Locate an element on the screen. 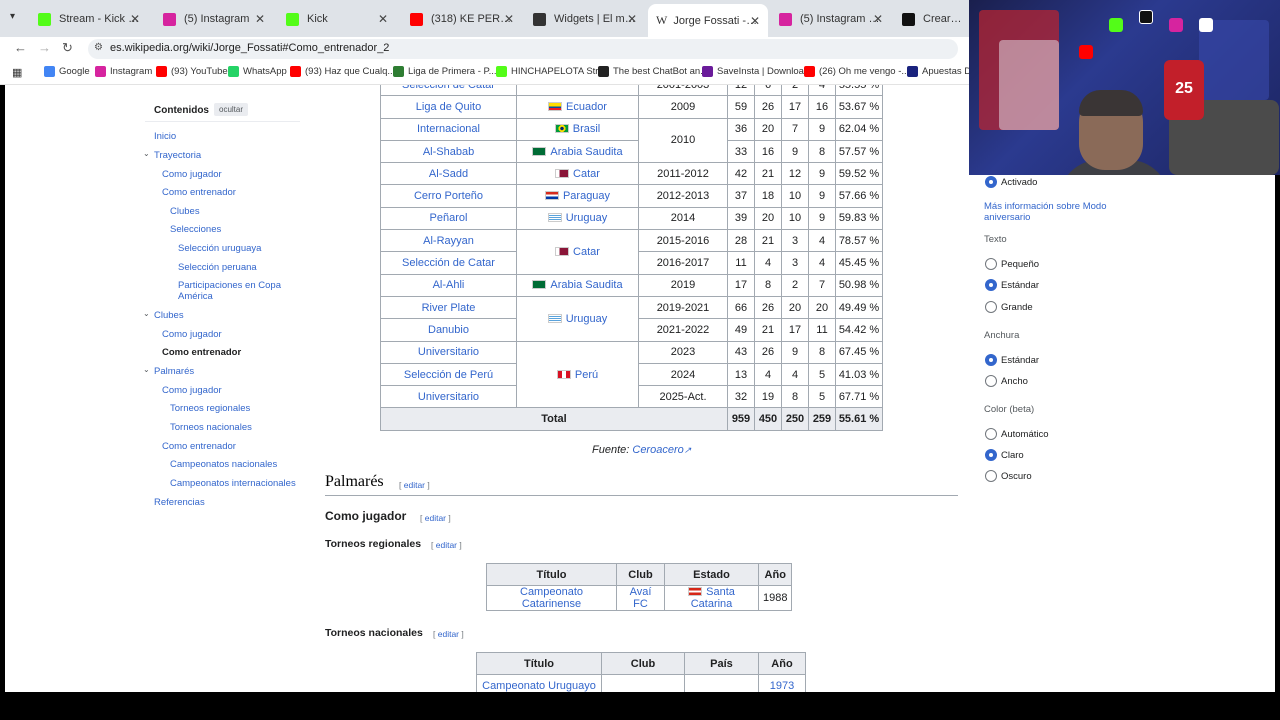 Image resolution: width=1280 pixels, height=720 pixels. club-link: Cerro Porteño is located at coordinates (448, 196).